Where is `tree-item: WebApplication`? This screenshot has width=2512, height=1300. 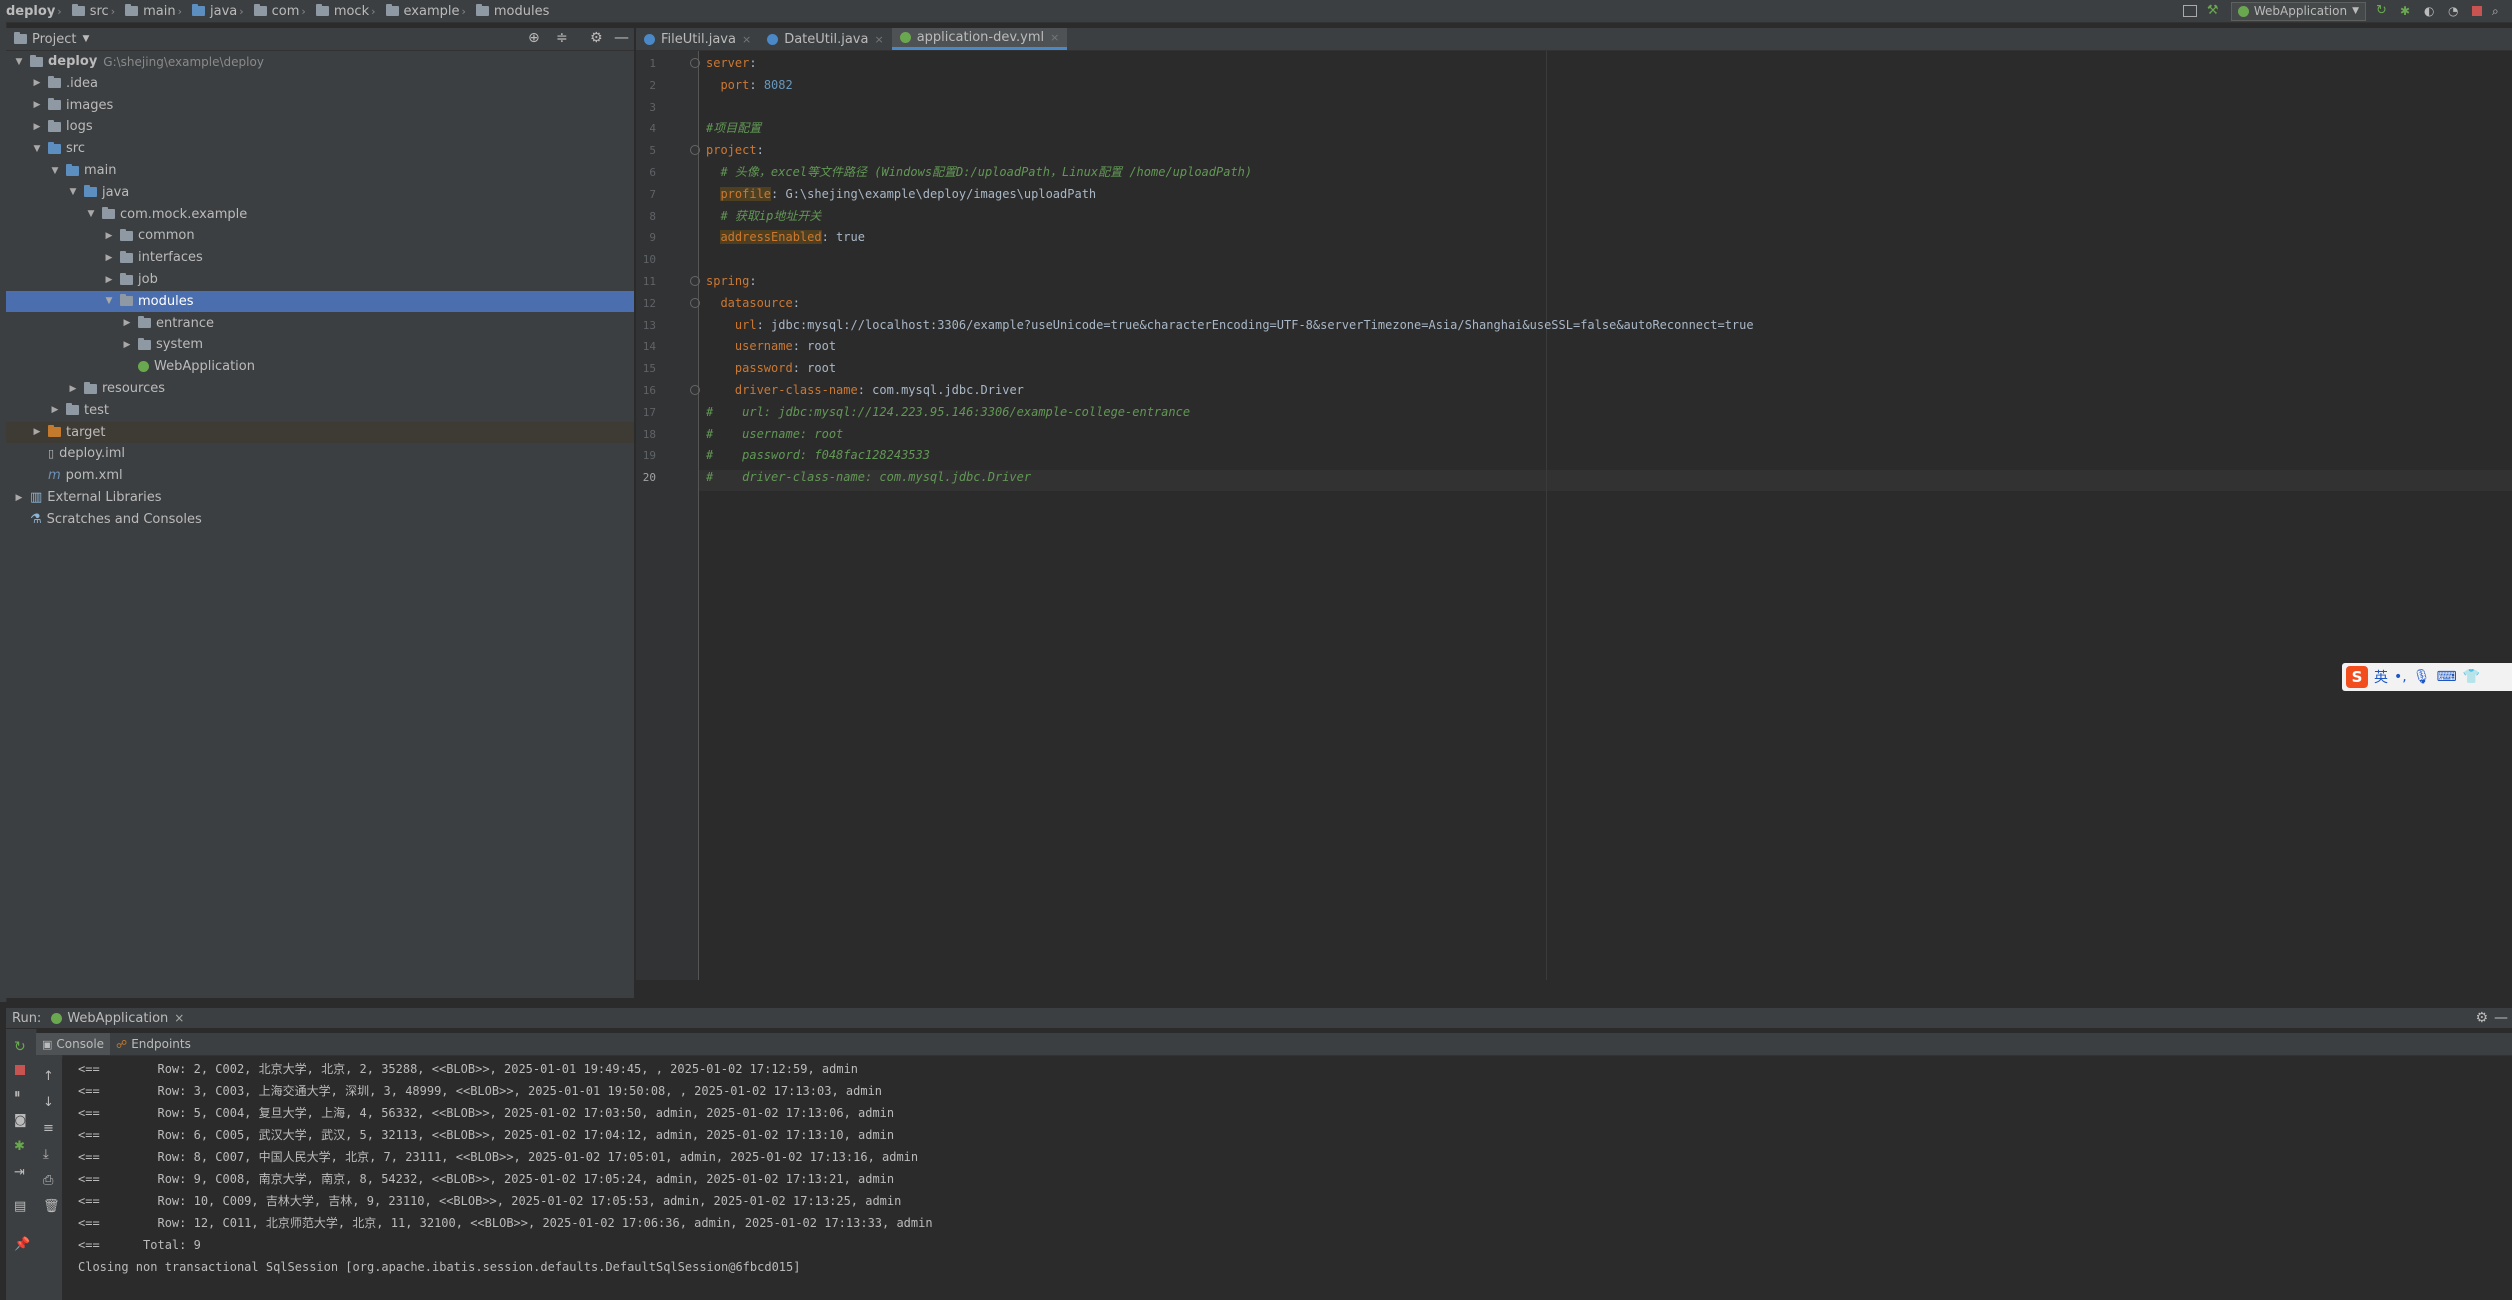
tree-item: WebApplication is located at coordinates (320, 366).